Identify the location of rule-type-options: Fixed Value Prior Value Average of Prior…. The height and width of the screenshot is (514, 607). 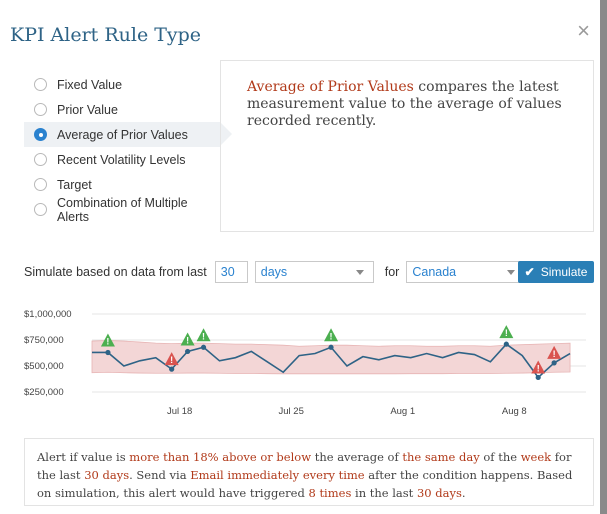
(128, 148).